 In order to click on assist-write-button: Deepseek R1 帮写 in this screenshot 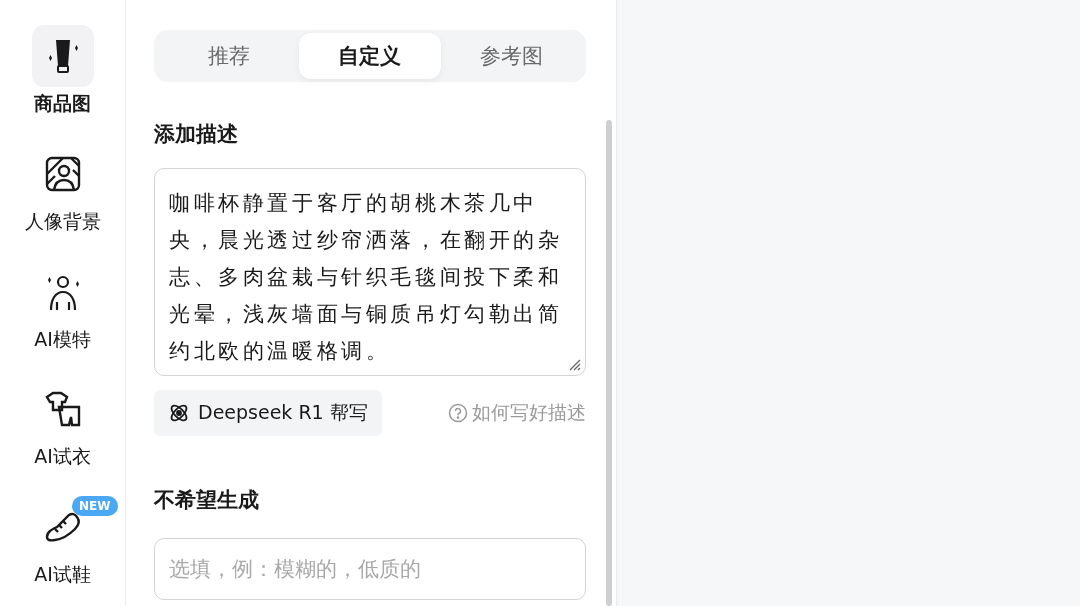, I will do `click(268, 413)`.